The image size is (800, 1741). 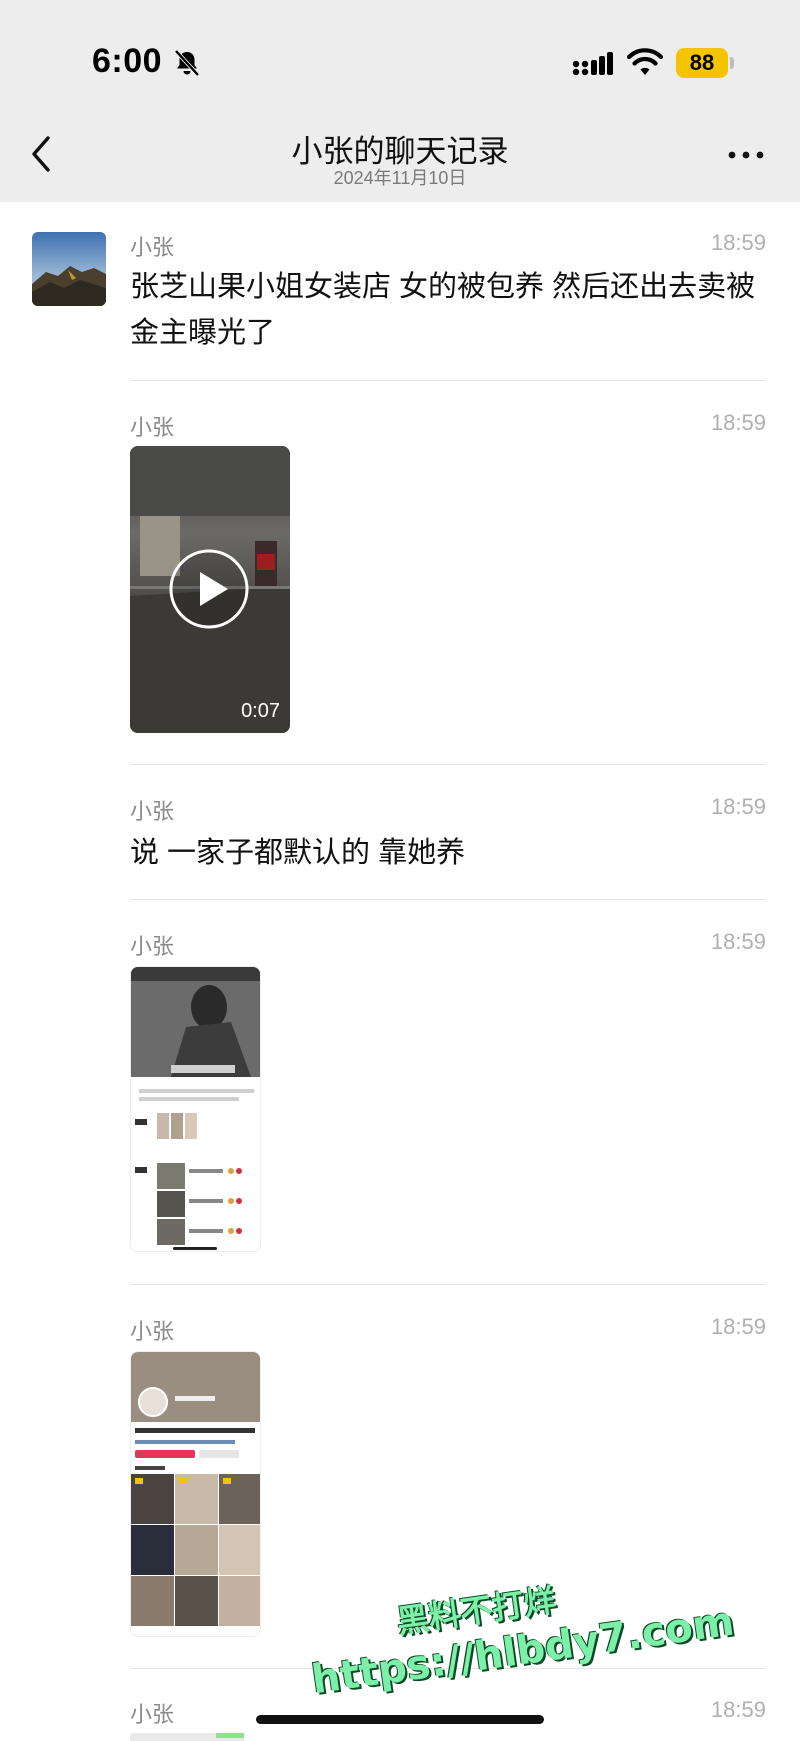 I want to click on status-time: 6:00, so click(x=127, y=61).